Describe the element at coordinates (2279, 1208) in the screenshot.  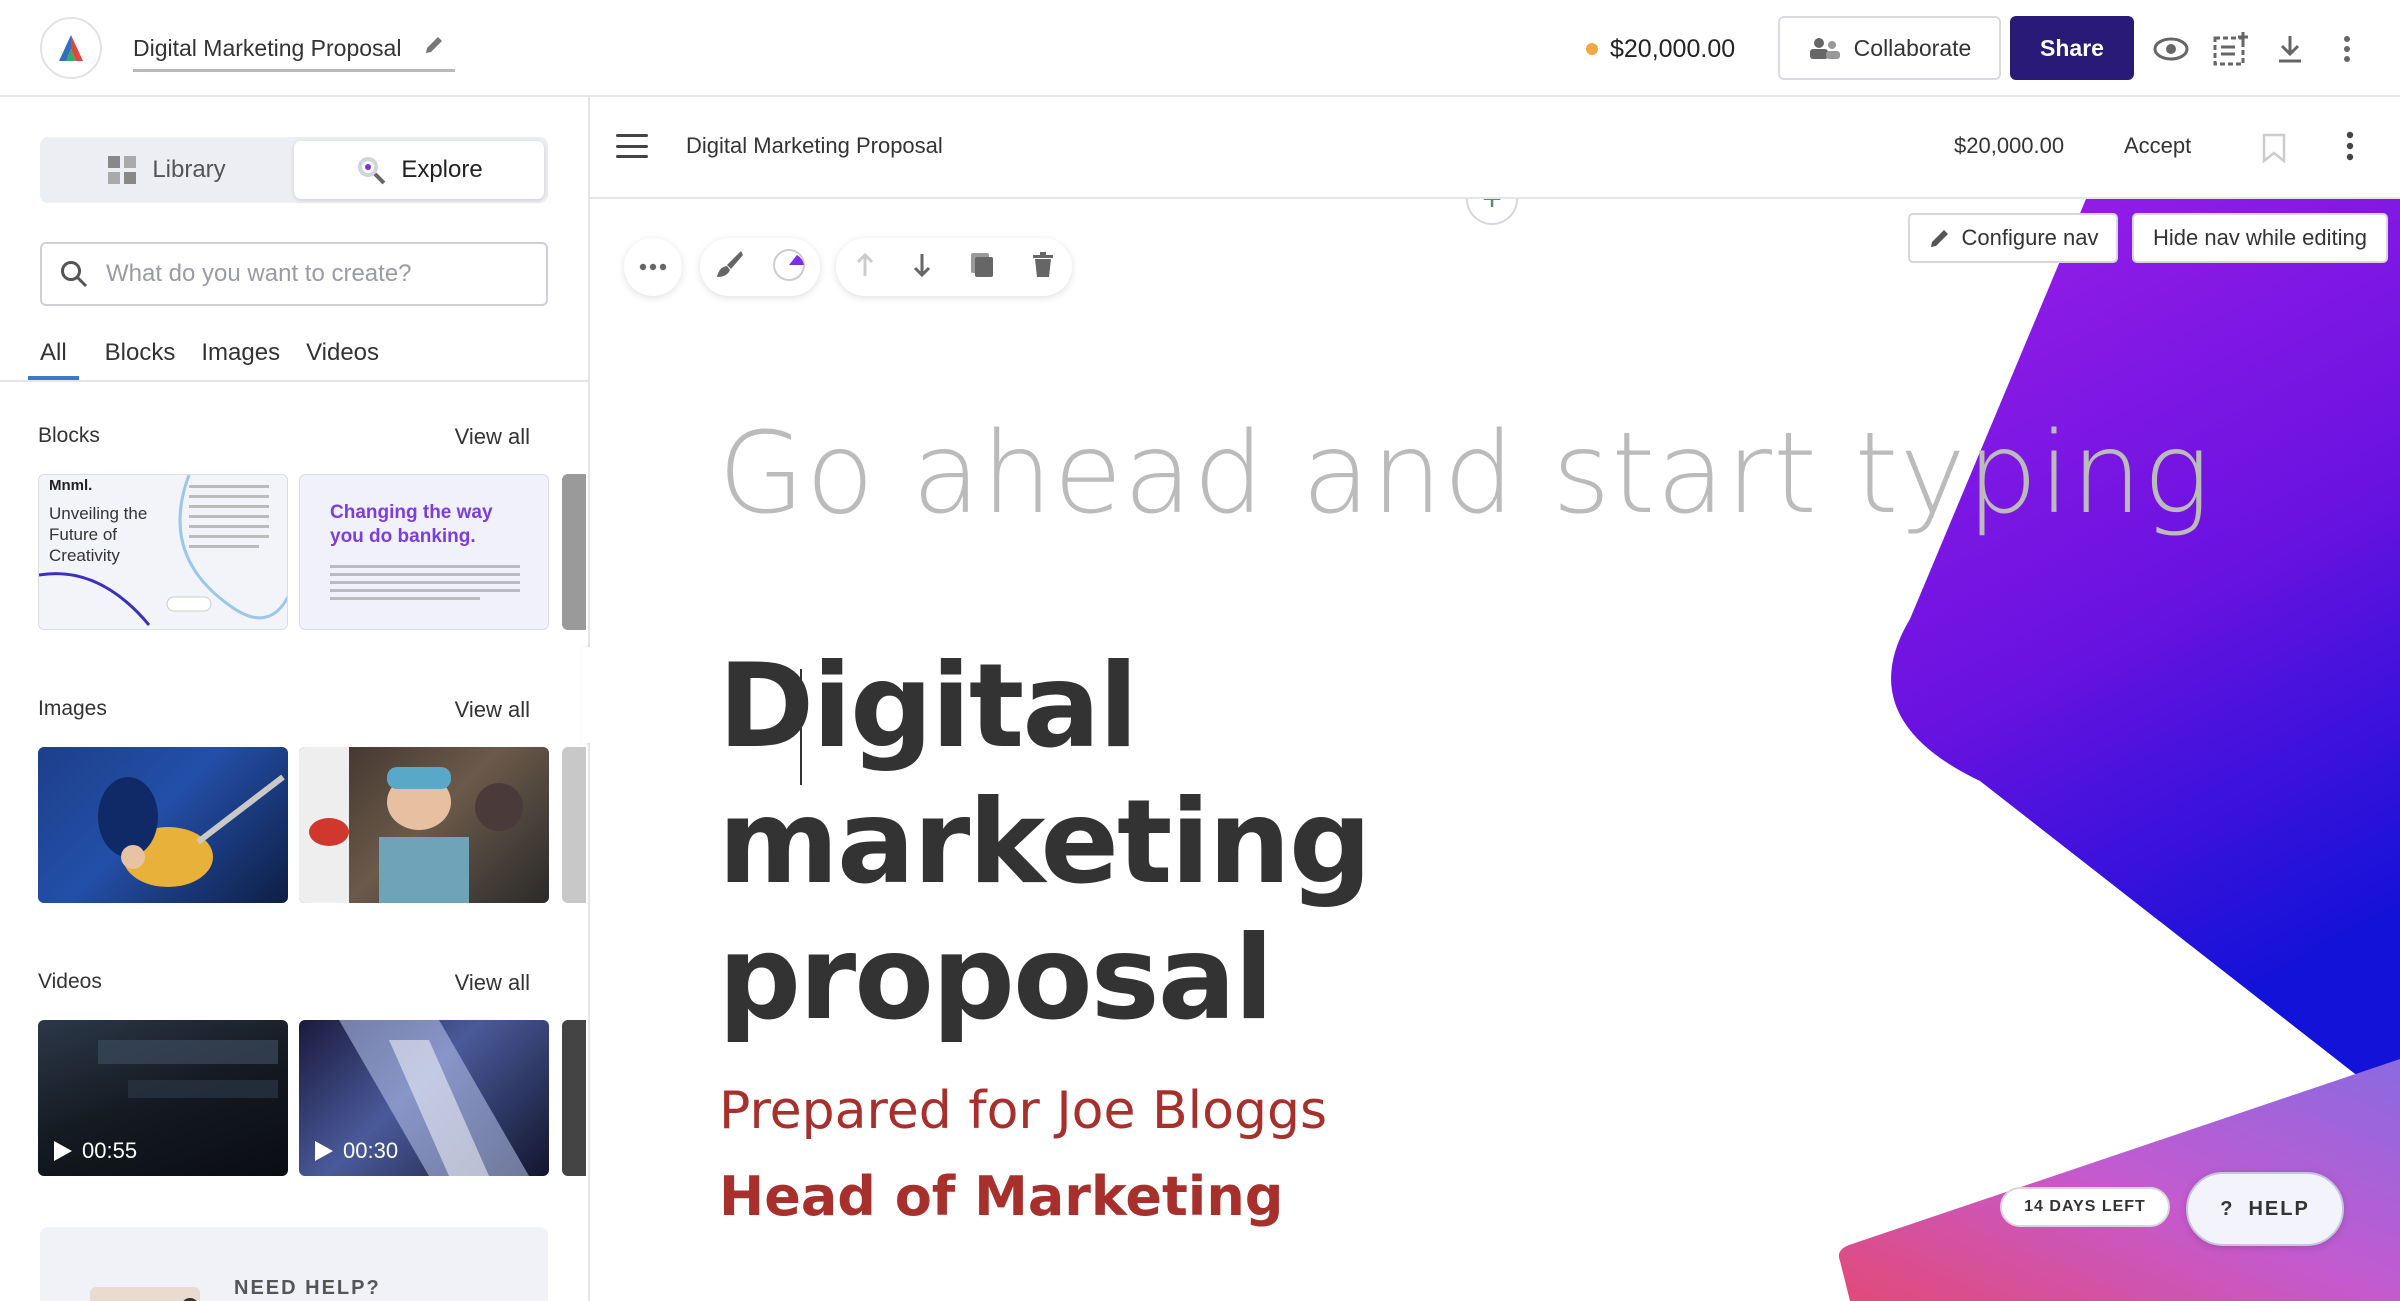
I see `help-label: HELP` at that location.